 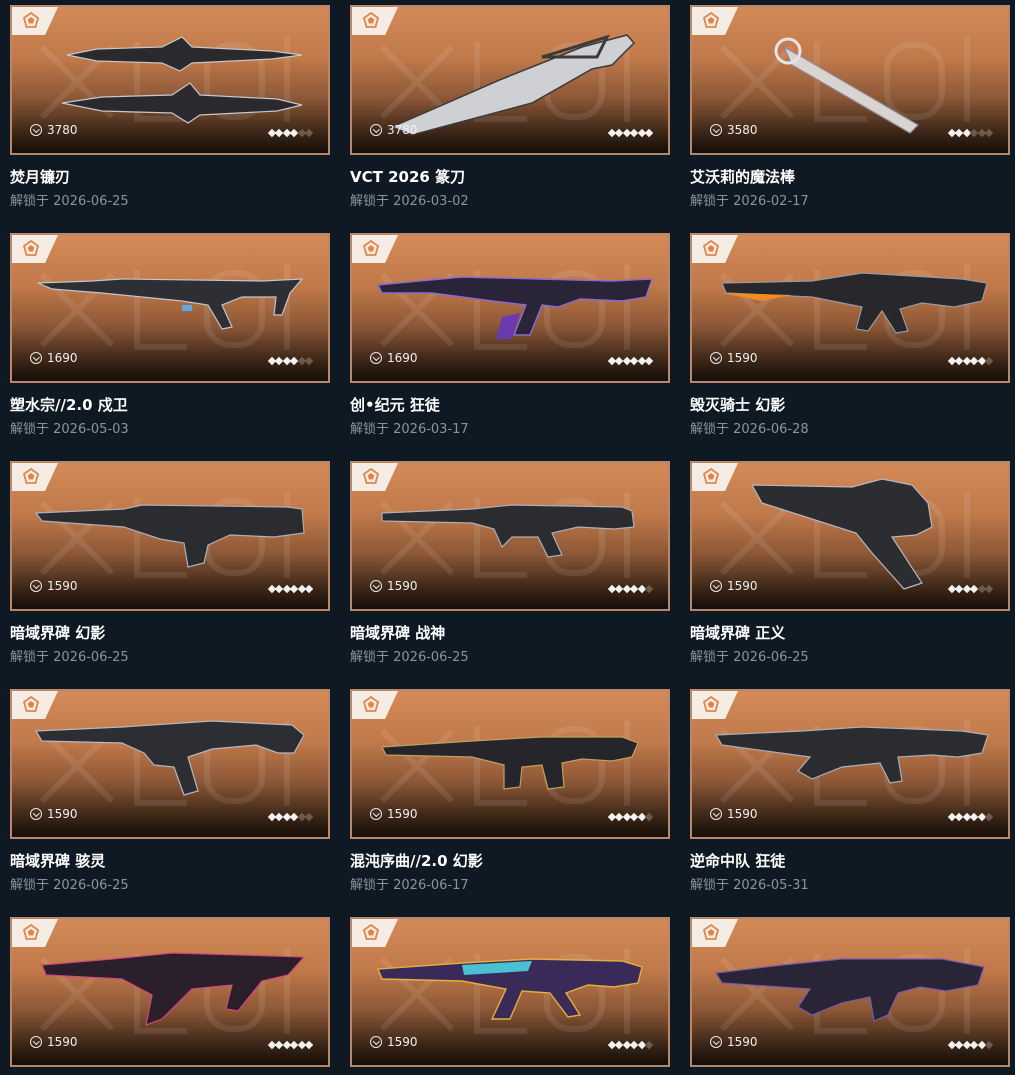 I want to click on skin-name: 创•纪元 狂徒, so click(x=395, y=405).